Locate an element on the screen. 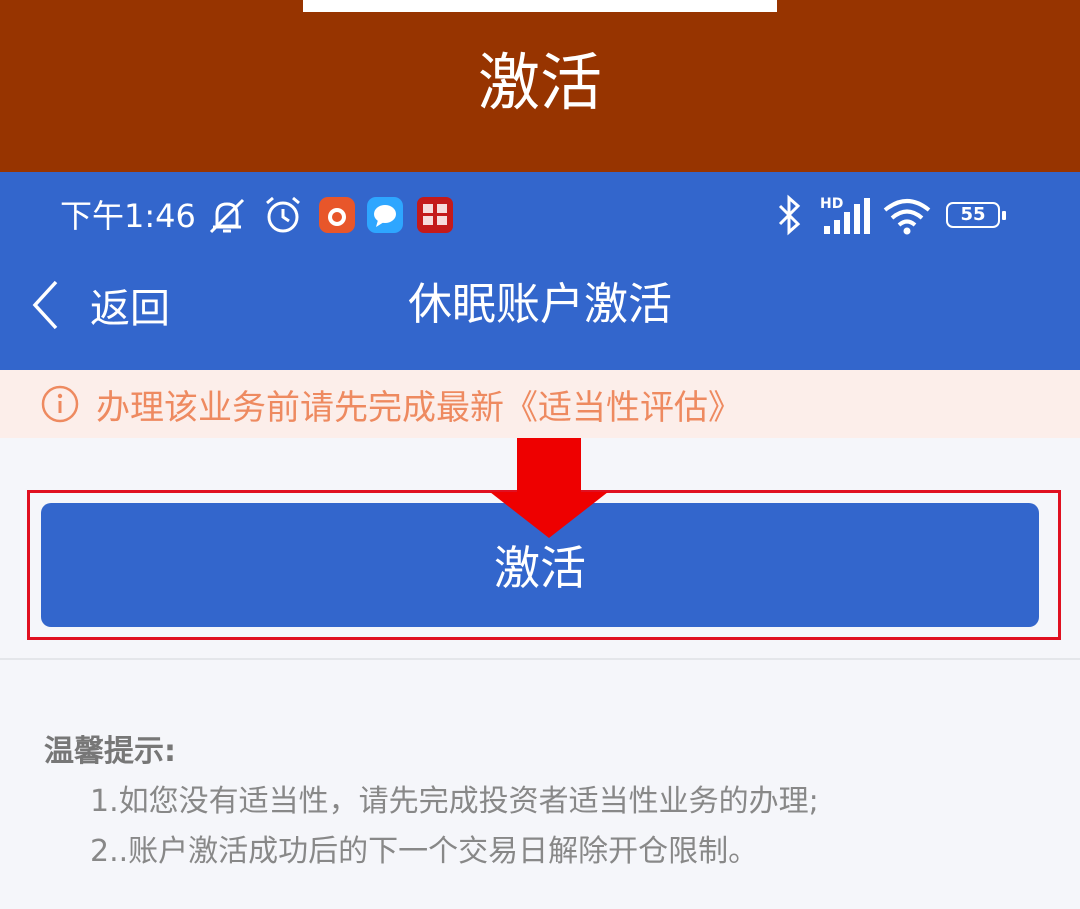 This screenshot has width=1080, height=909. activate-label: 激活 is located at coordinates (540, 568).